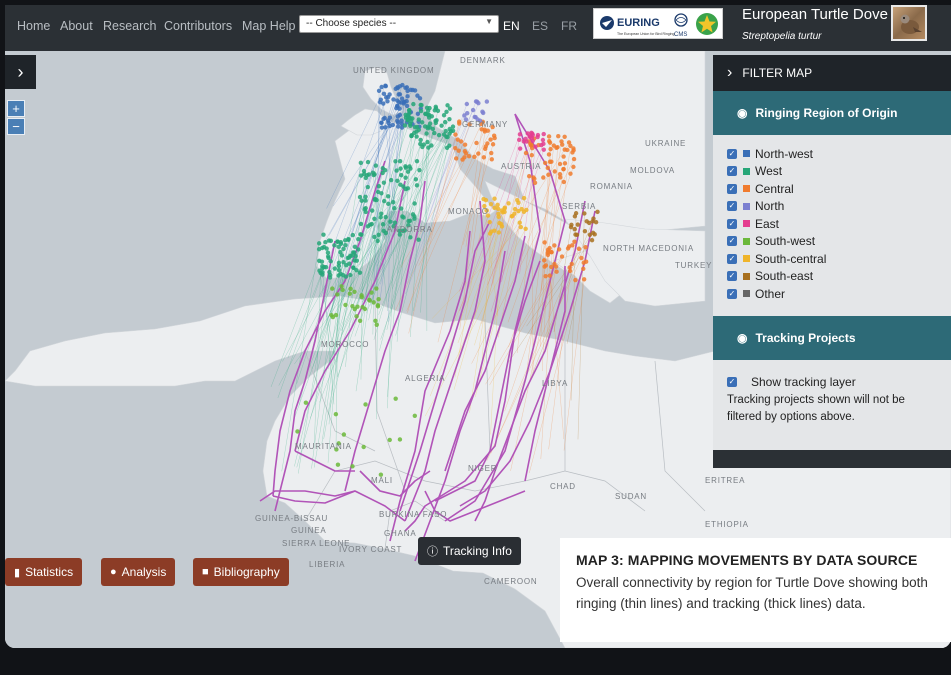 Image resolution: width=951 pixels, height=675 pixels. Describe the element at coordinates (839, 224) in the screenshot. I see `region-filter-east: ✓ East` at that location.